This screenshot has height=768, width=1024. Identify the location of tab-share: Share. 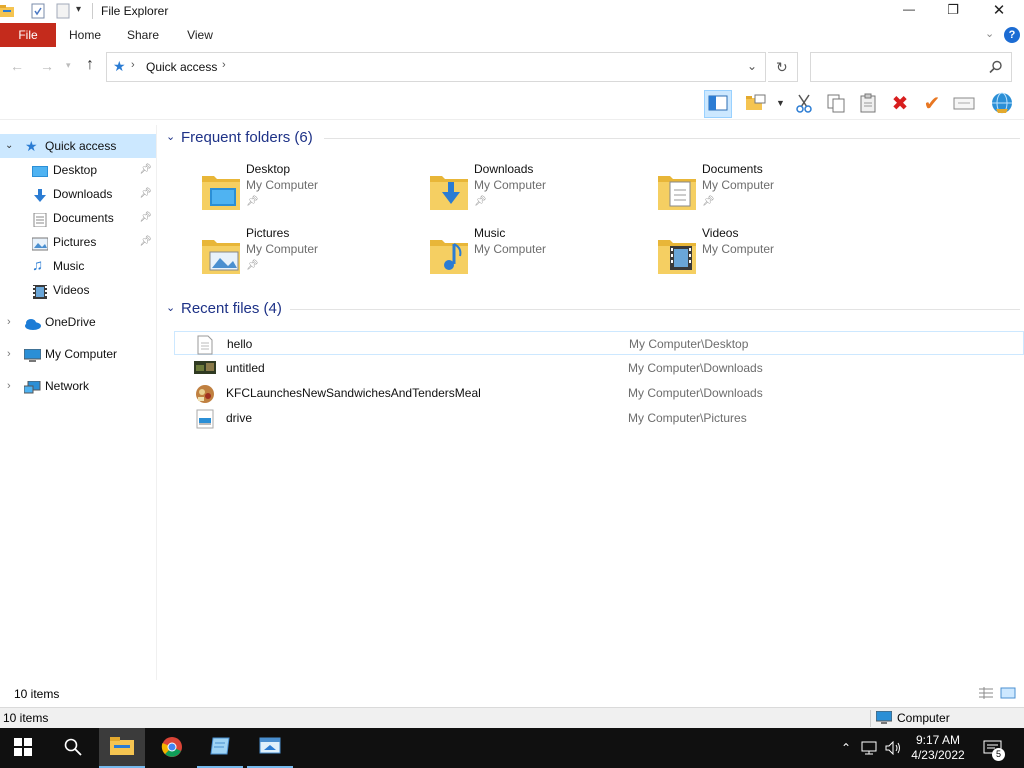
(143, 35).